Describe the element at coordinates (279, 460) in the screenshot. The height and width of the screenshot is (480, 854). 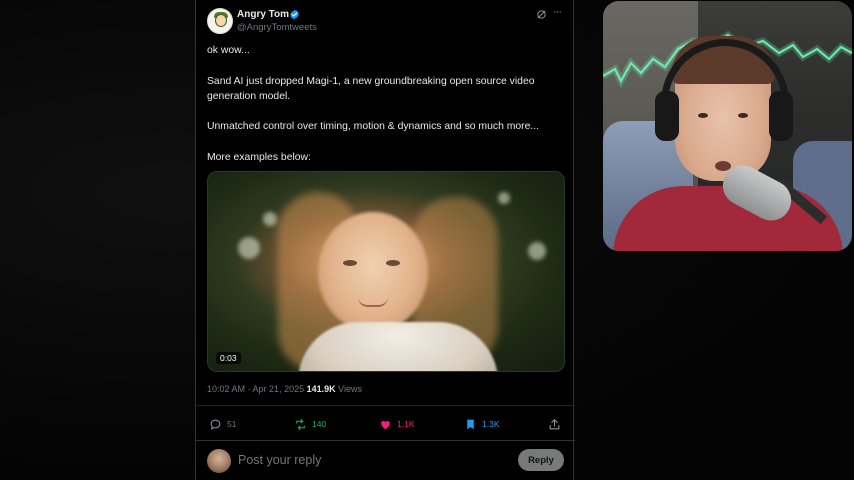
I see `reply-input: Post your reply` at that location.